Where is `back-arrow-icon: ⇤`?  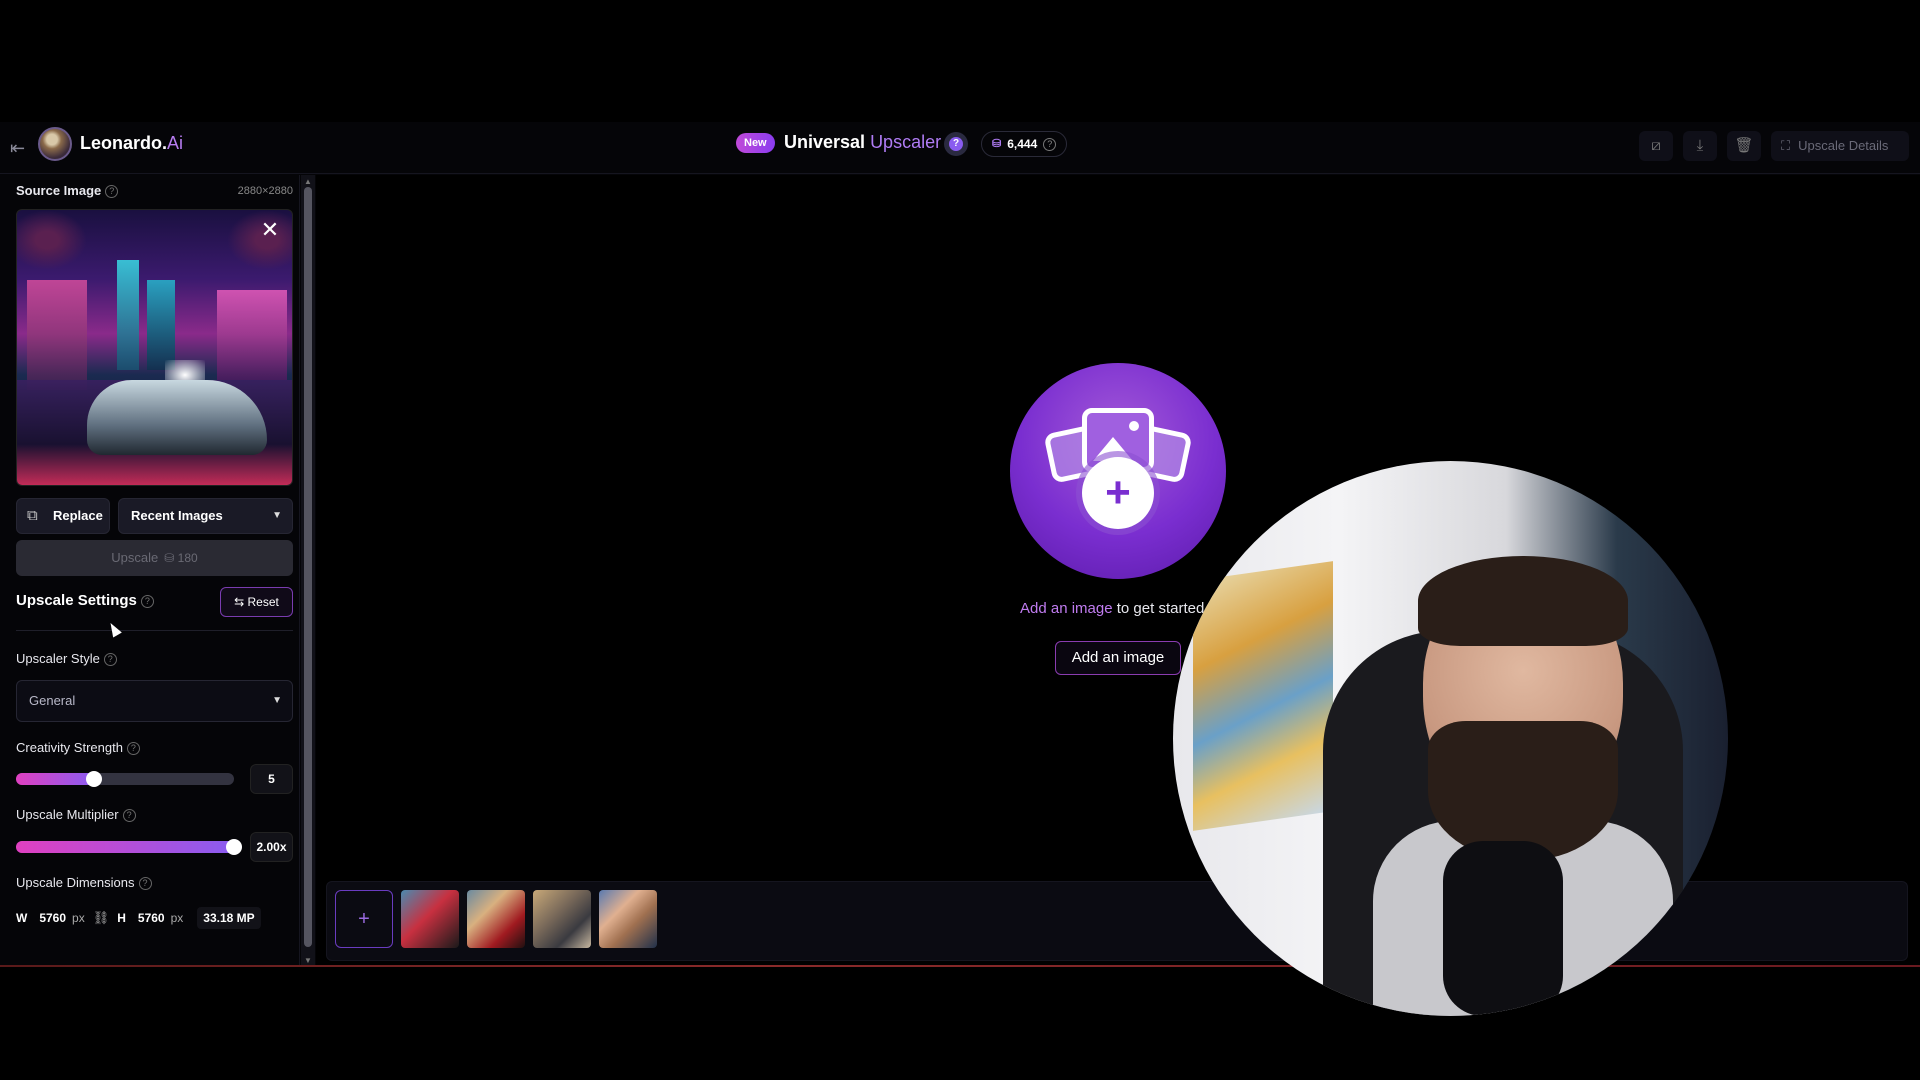
back-arrow-icon: ⇤ is located at coordinates (21, 148).